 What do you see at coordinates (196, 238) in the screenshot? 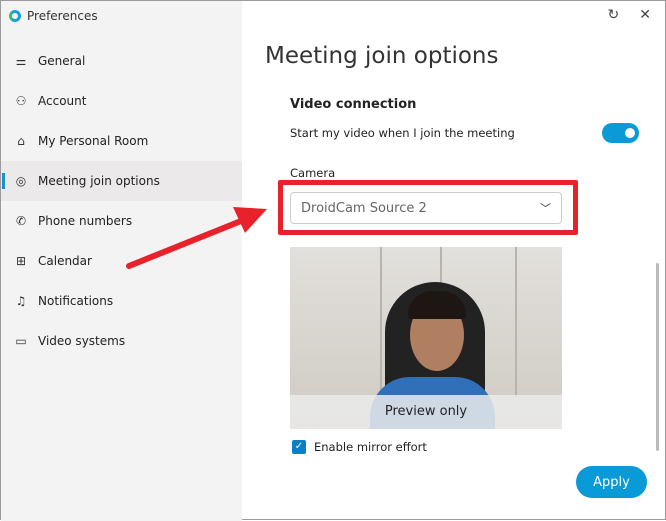
I see `annotation-arrow` at bounding box center [196, 238].